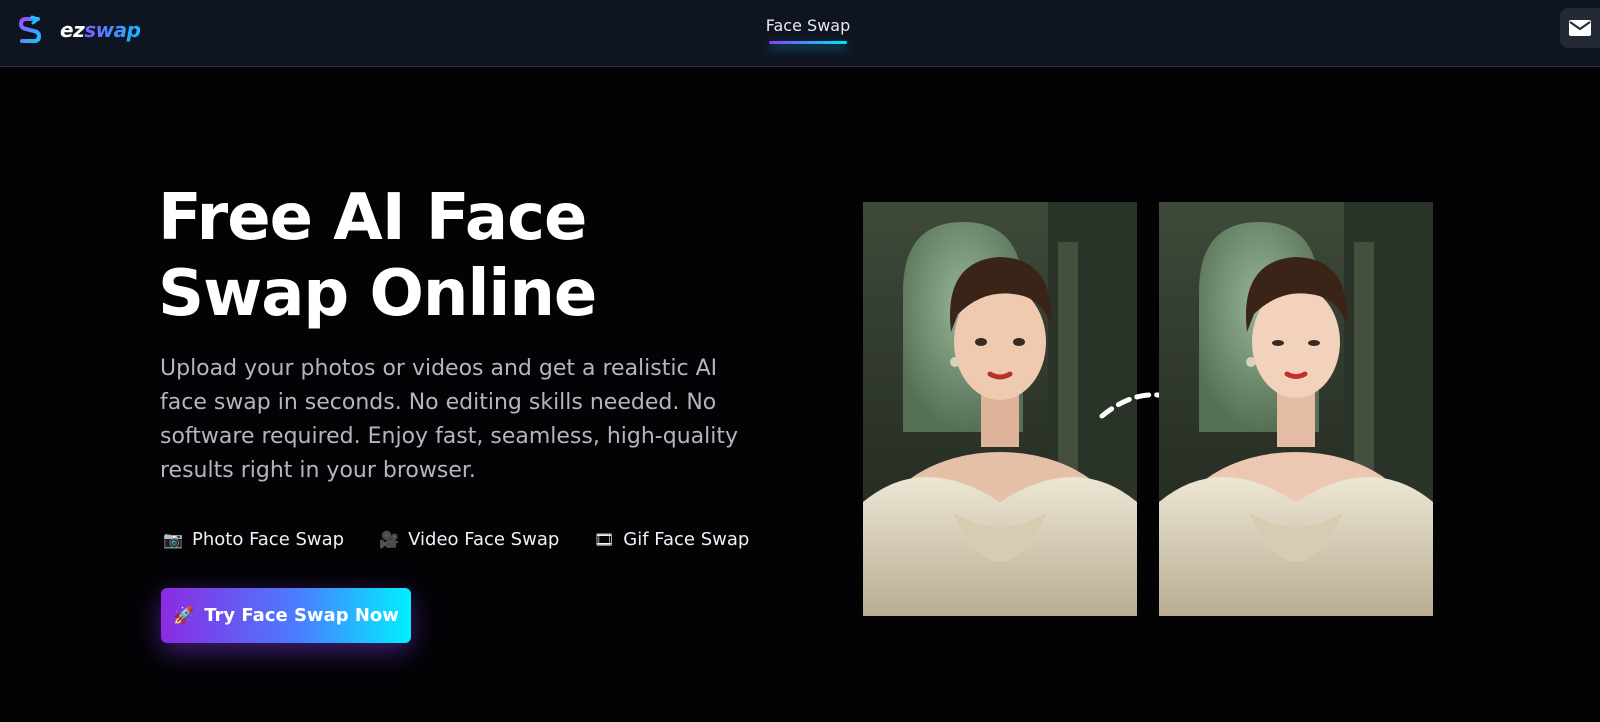  I want to click on logo-text-swap: swap, so click(112, 30).